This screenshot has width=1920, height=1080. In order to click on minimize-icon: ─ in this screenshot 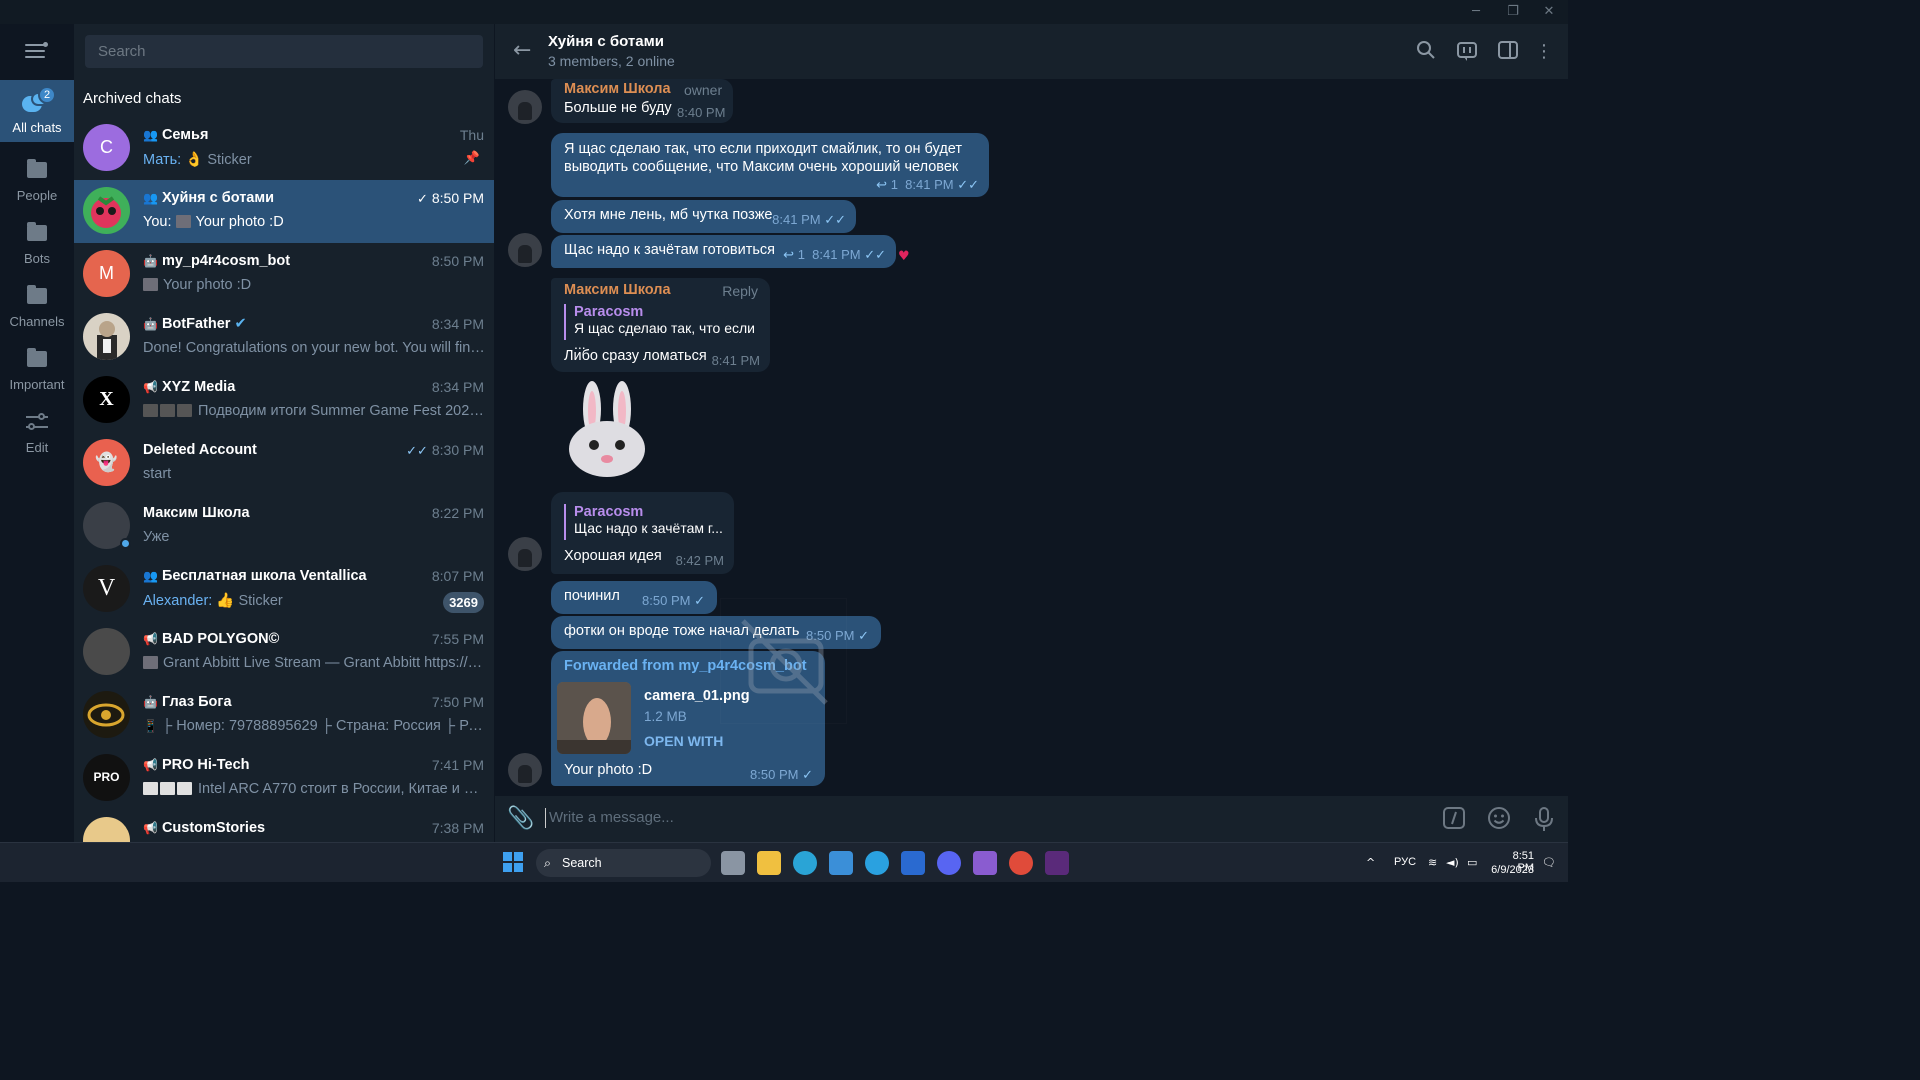, I will do `click(1476, 12)`.